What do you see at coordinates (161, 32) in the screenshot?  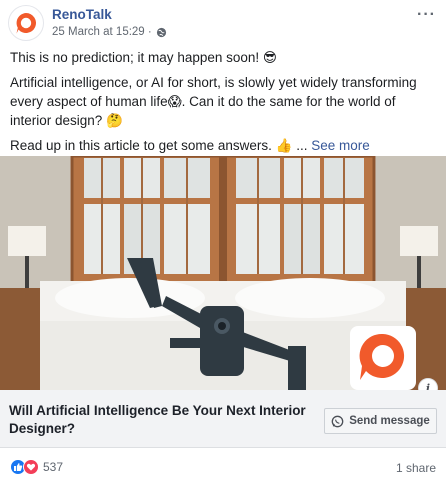 I see `globe-icon` at bounding box center [161, 32].